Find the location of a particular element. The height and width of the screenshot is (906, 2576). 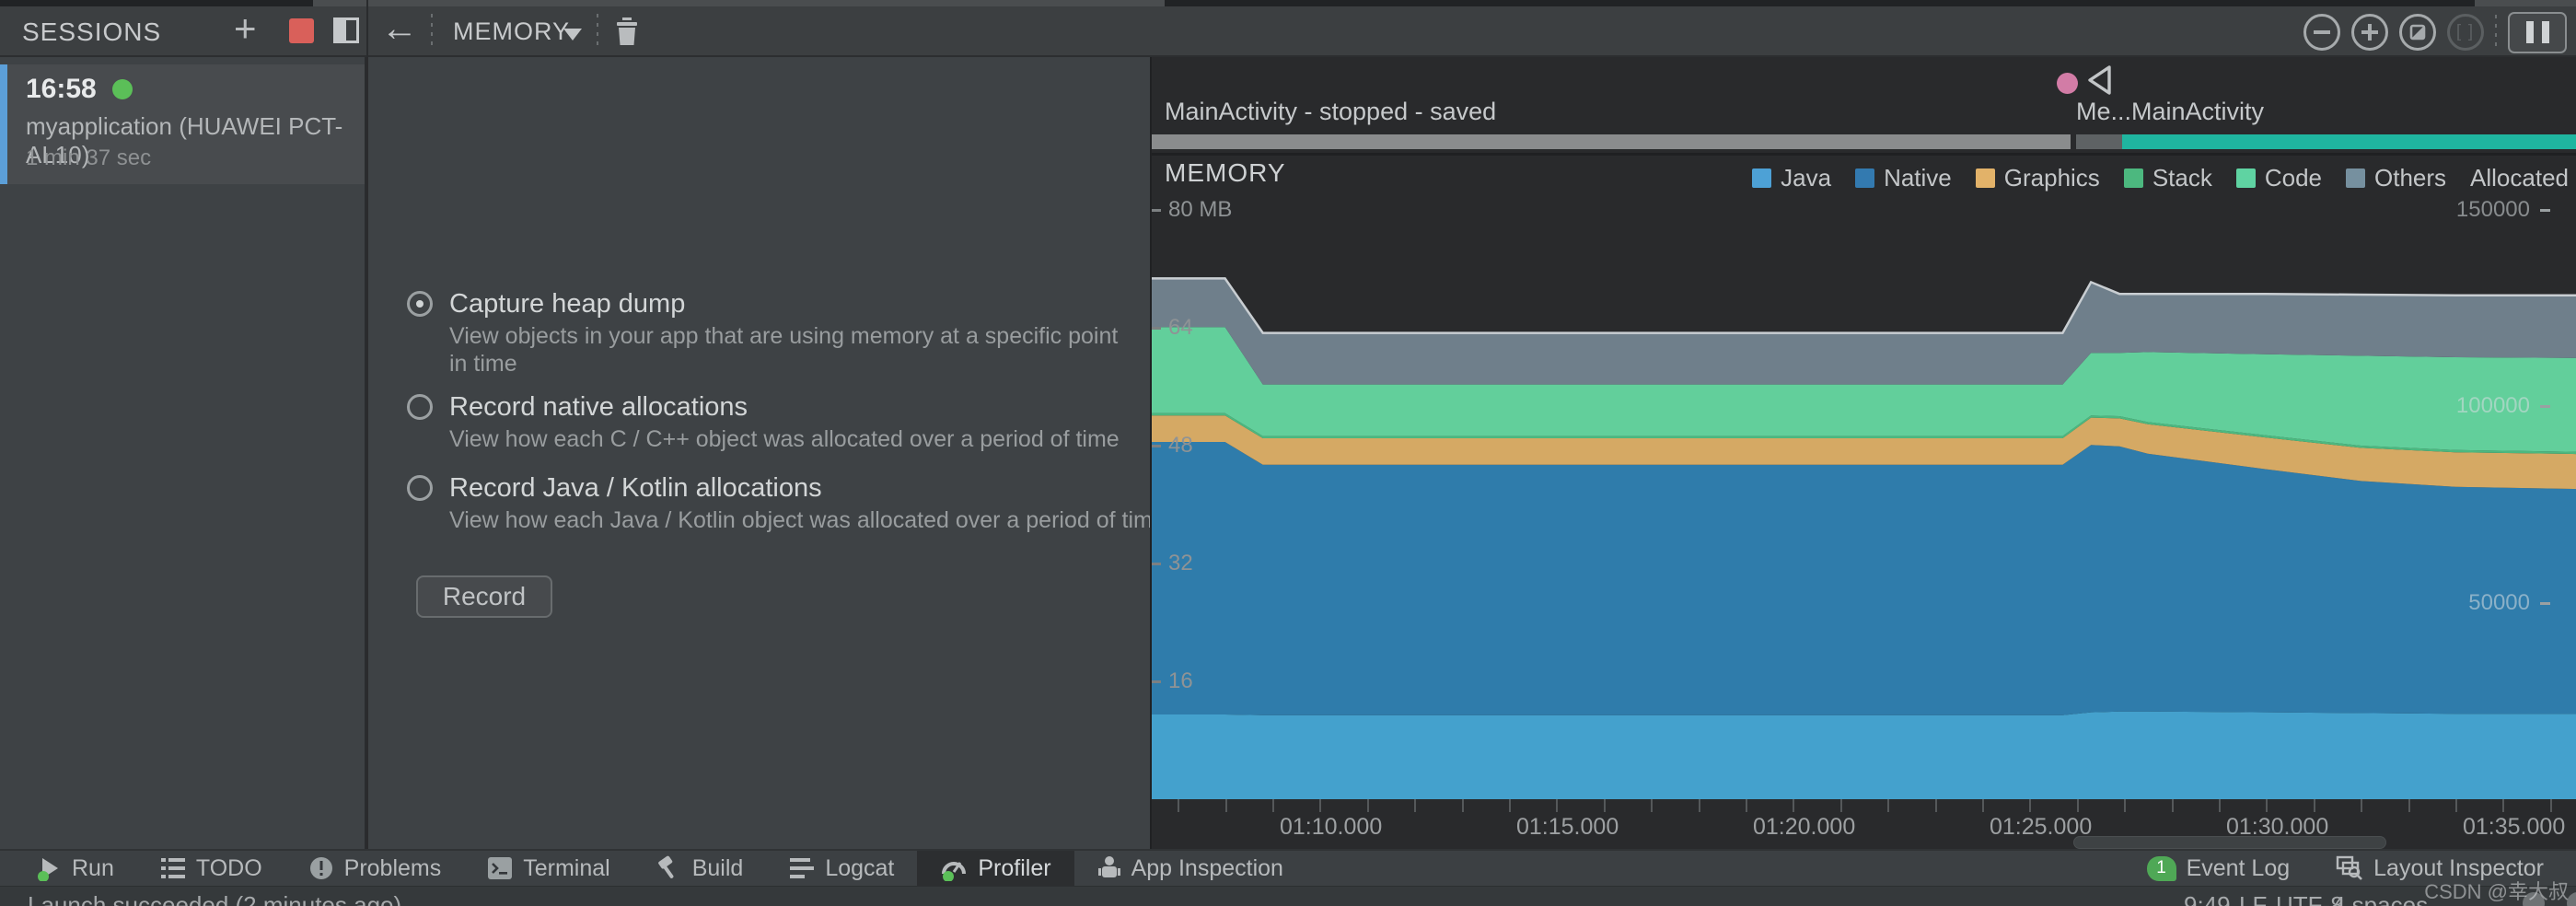

legend-item-graphics: Graphics is located at coordinates (2037, 178).